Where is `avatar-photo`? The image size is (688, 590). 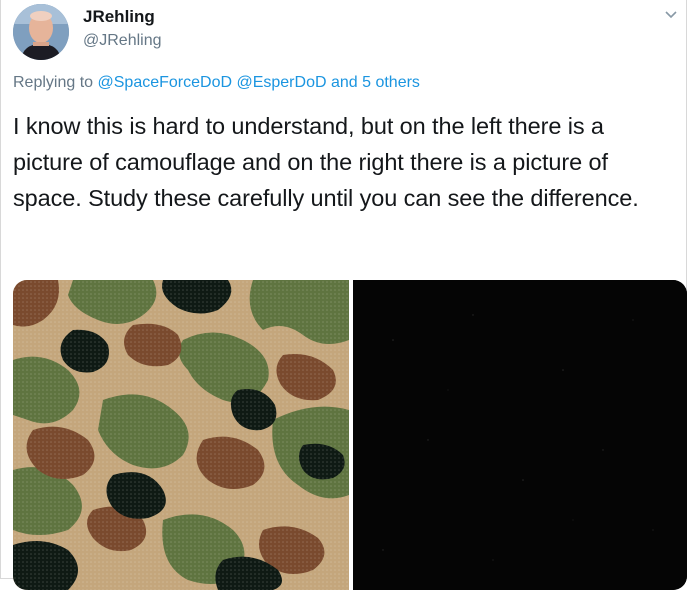
avatar-photo is located at coordinates (41, 32).